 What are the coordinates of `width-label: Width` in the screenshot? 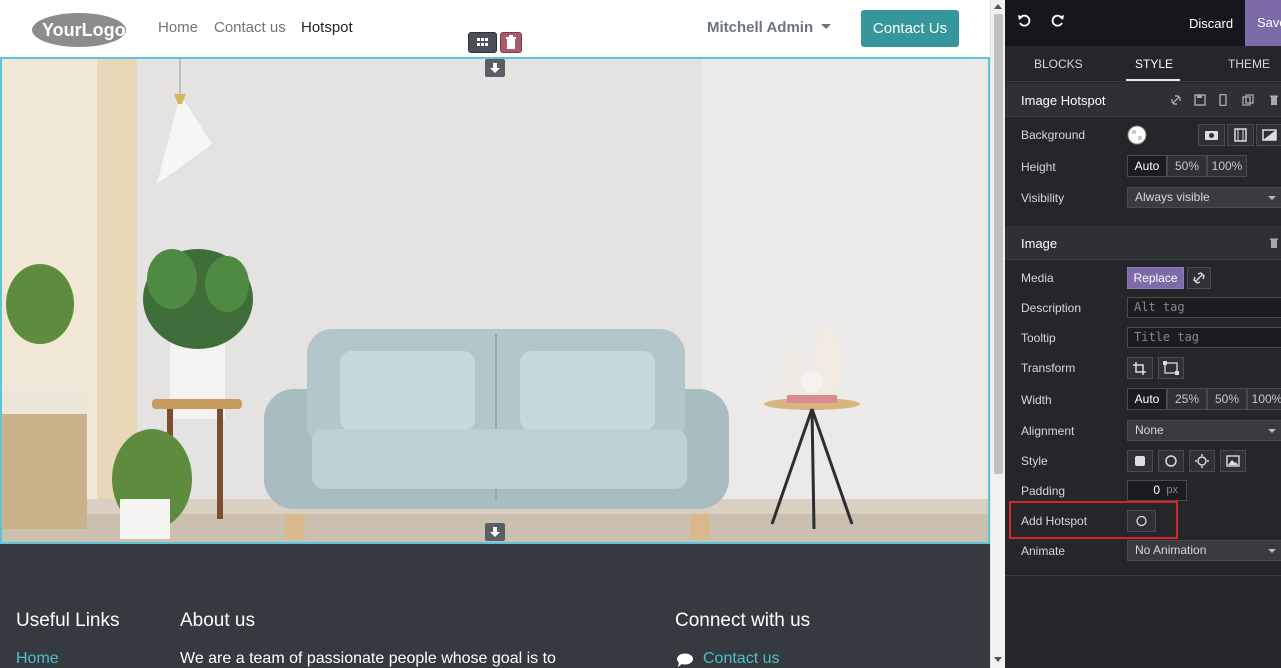 It's located at (1036, 400).